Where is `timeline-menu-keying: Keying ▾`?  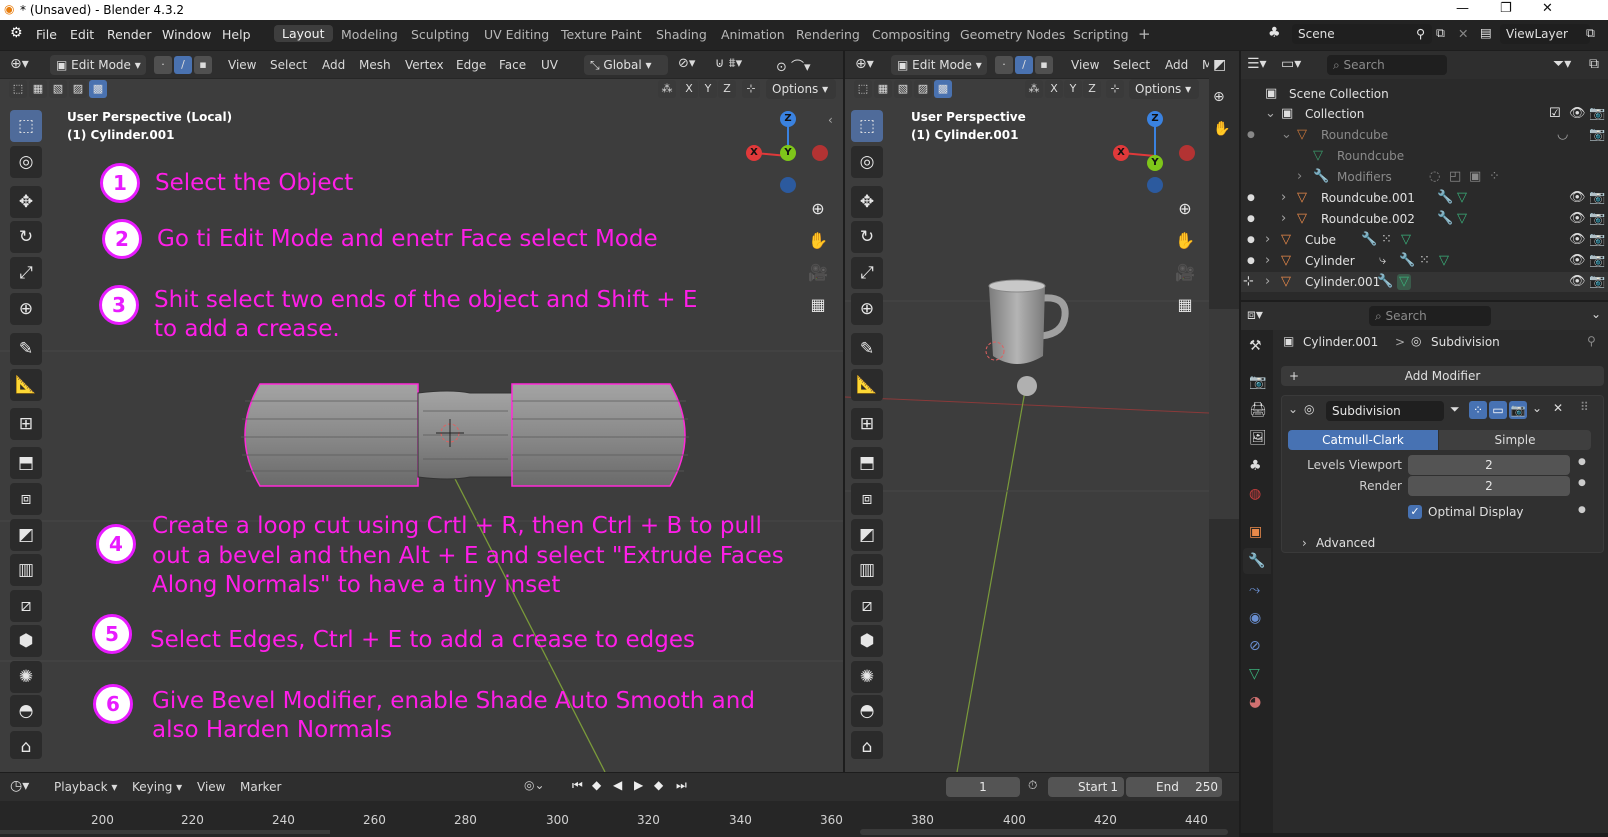
timeline-menu-keying: Keying ▾ is located at coordinates (157, 787).